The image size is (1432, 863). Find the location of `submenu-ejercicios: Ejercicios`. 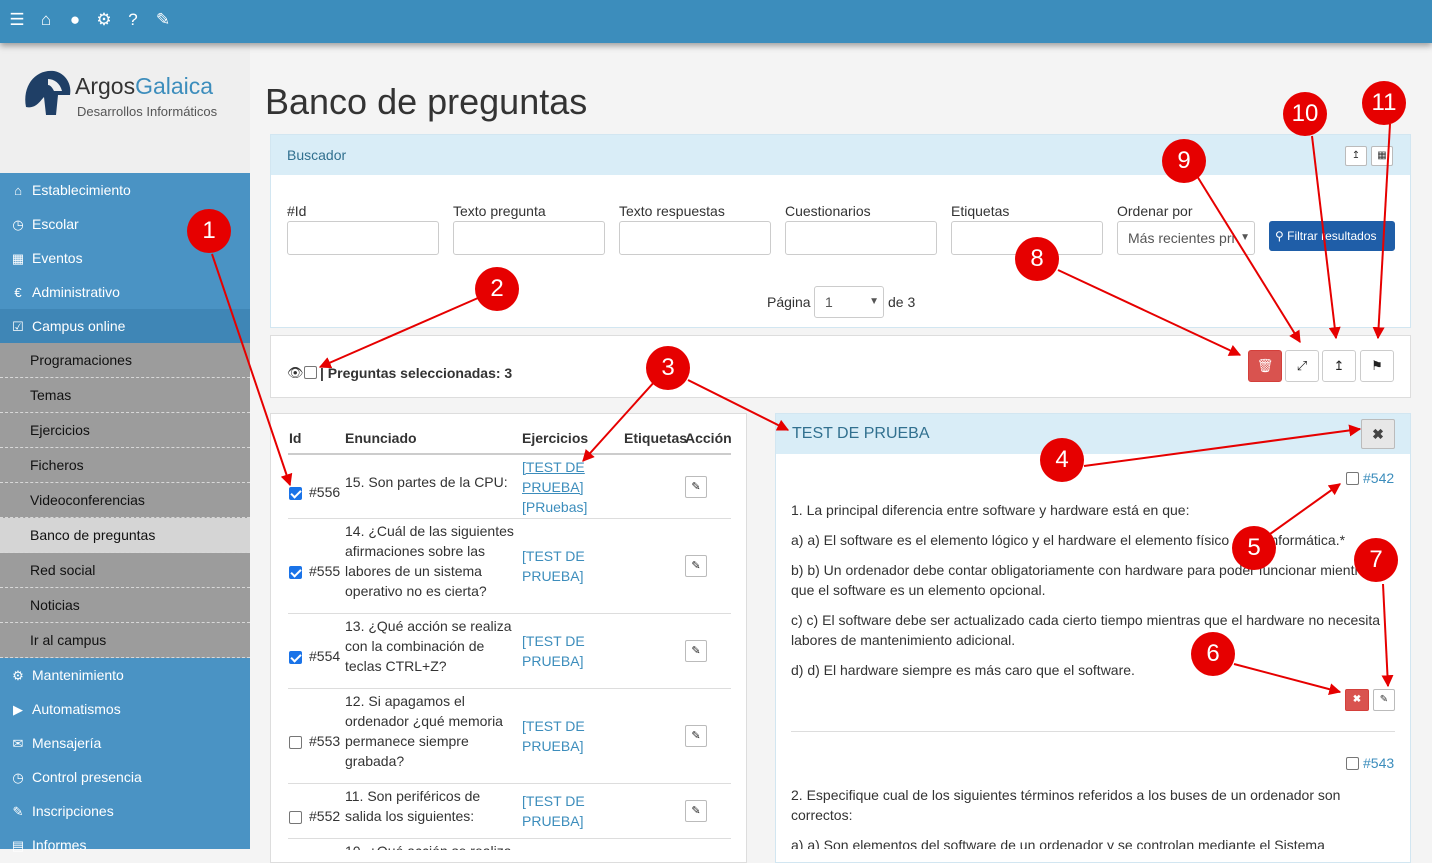

submenu-ejercicios: Ejercicios is located at coordinates (125, 430).